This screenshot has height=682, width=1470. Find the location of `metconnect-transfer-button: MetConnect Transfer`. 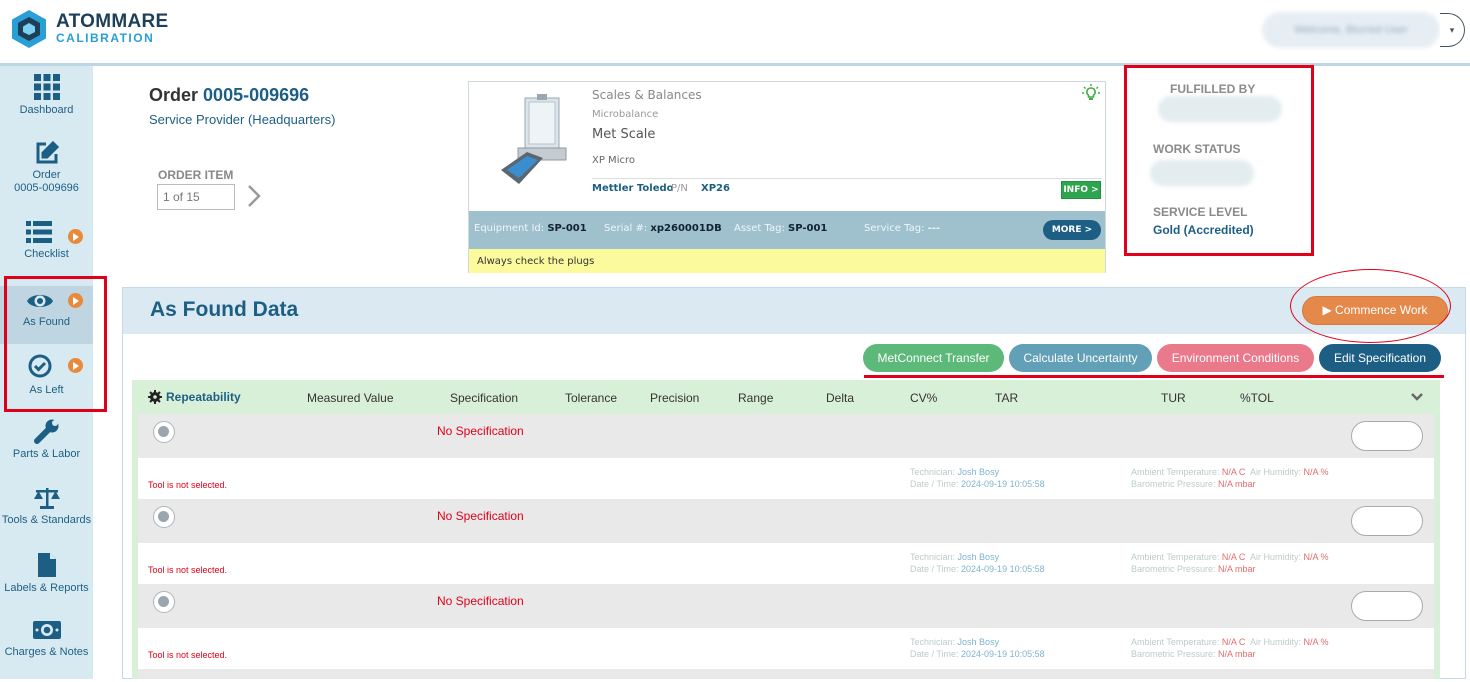

metconnect-transfer-button: MetConnect Transfer is located at coordinates (933, 358).